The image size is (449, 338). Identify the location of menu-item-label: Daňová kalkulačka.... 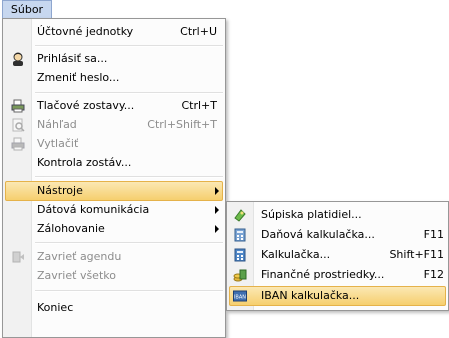
(318, 234).